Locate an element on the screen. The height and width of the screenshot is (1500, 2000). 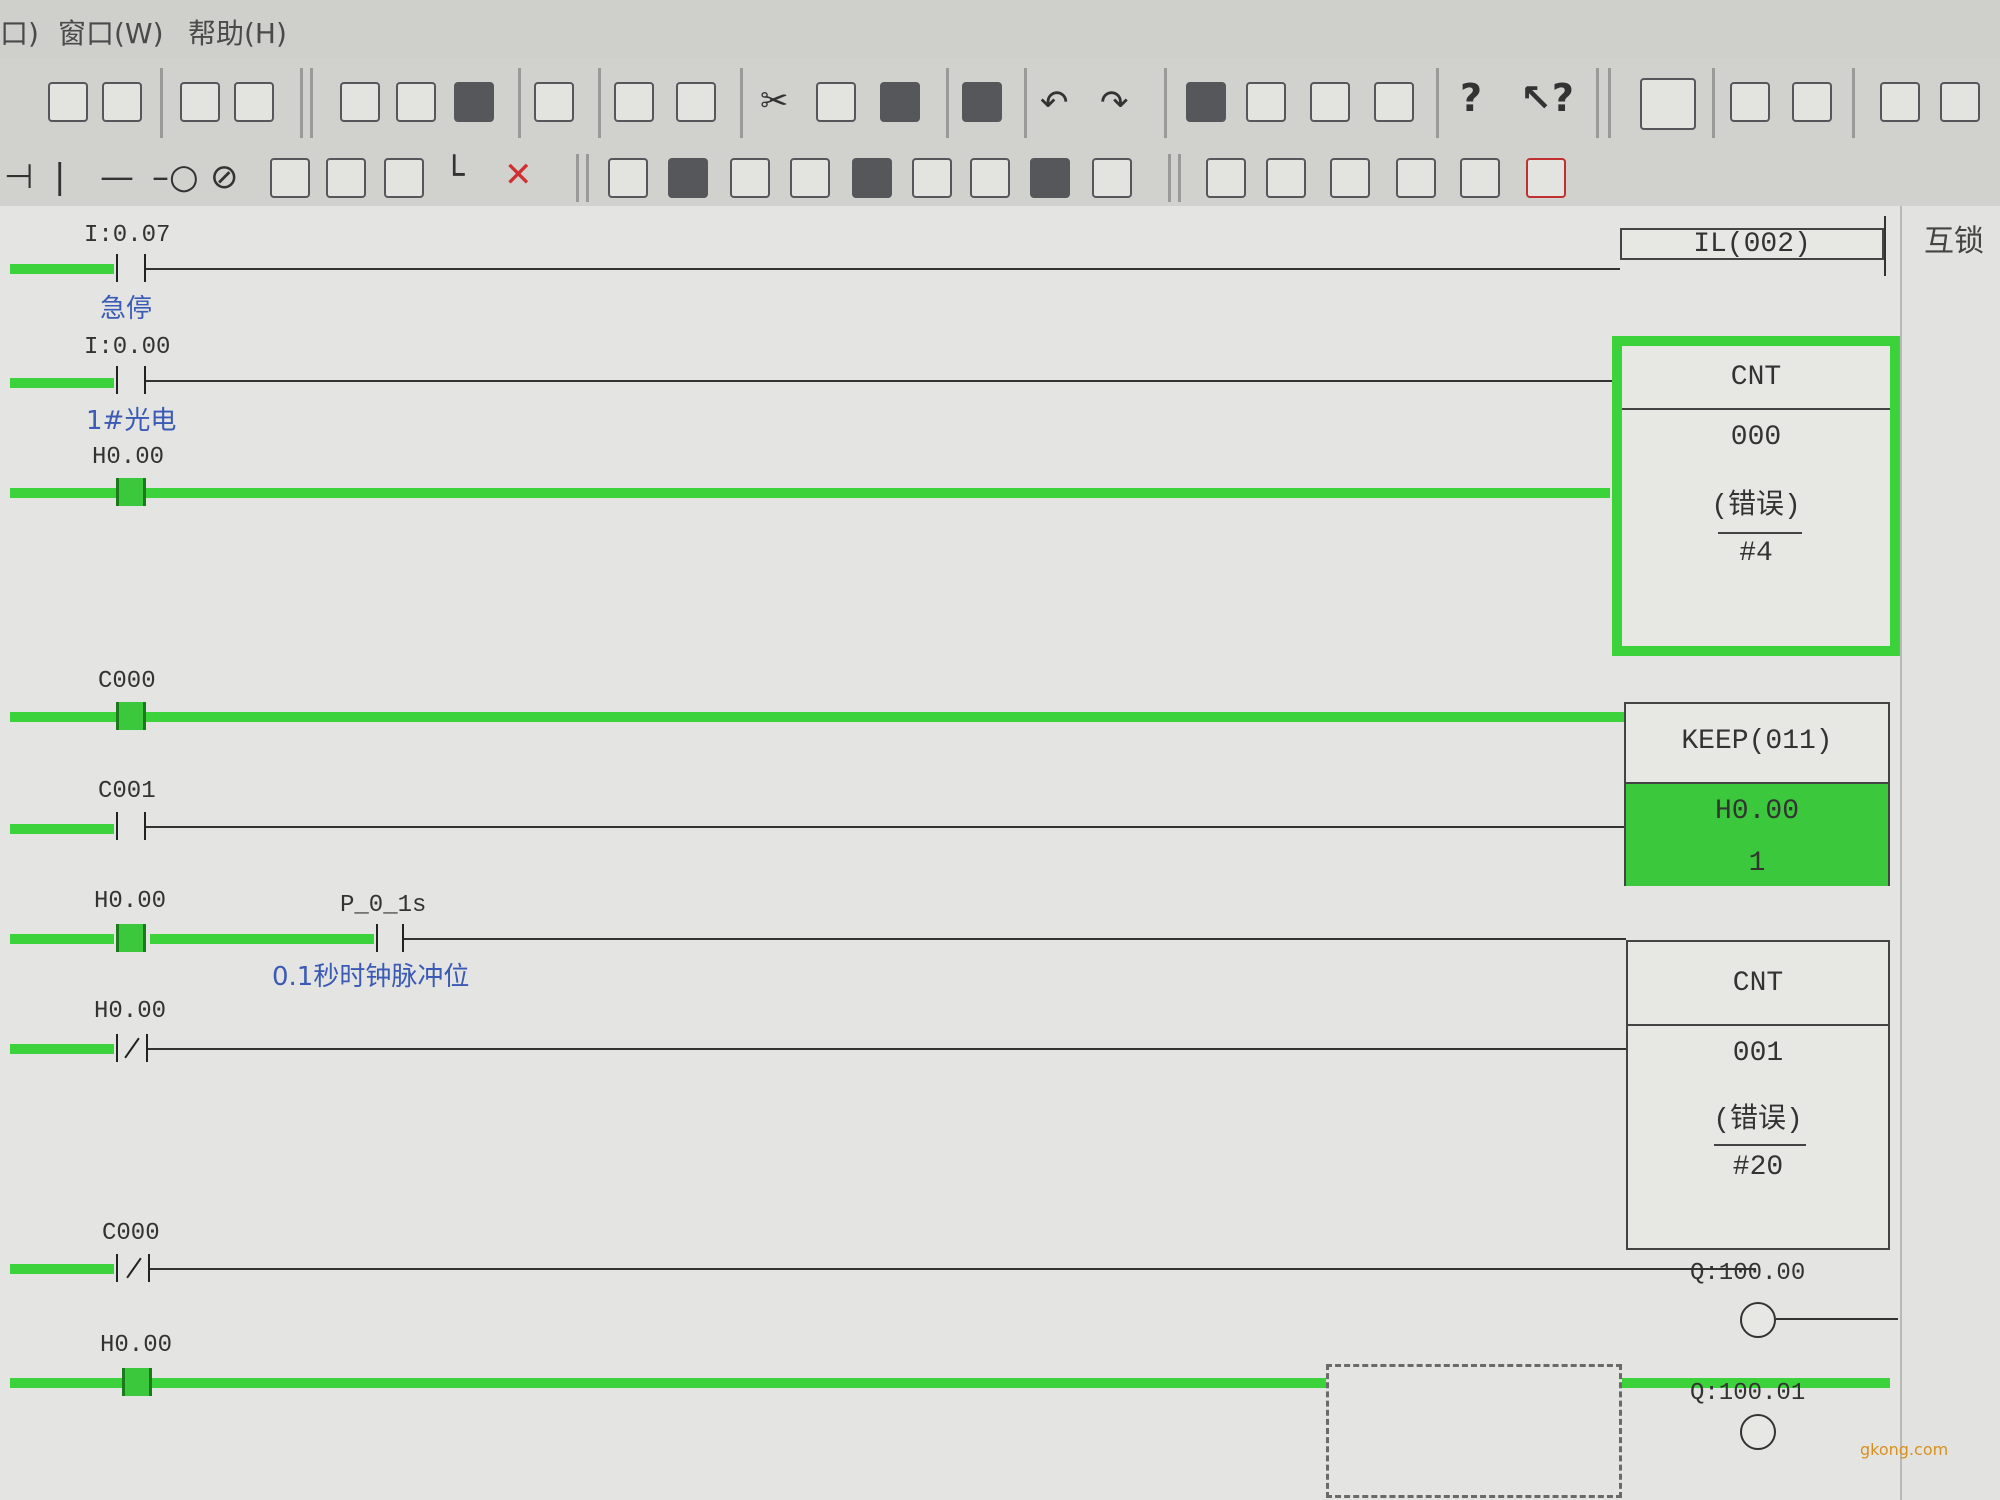
new-file-icon is located at coordinates (360, 102).